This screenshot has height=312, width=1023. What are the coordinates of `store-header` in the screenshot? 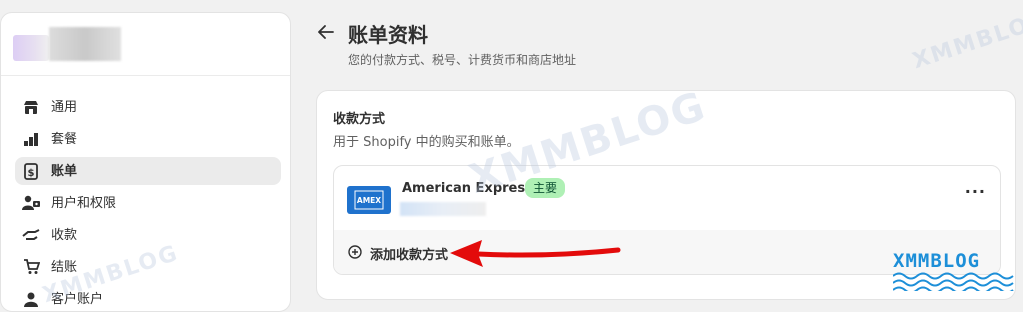 It's located at (145, 44).